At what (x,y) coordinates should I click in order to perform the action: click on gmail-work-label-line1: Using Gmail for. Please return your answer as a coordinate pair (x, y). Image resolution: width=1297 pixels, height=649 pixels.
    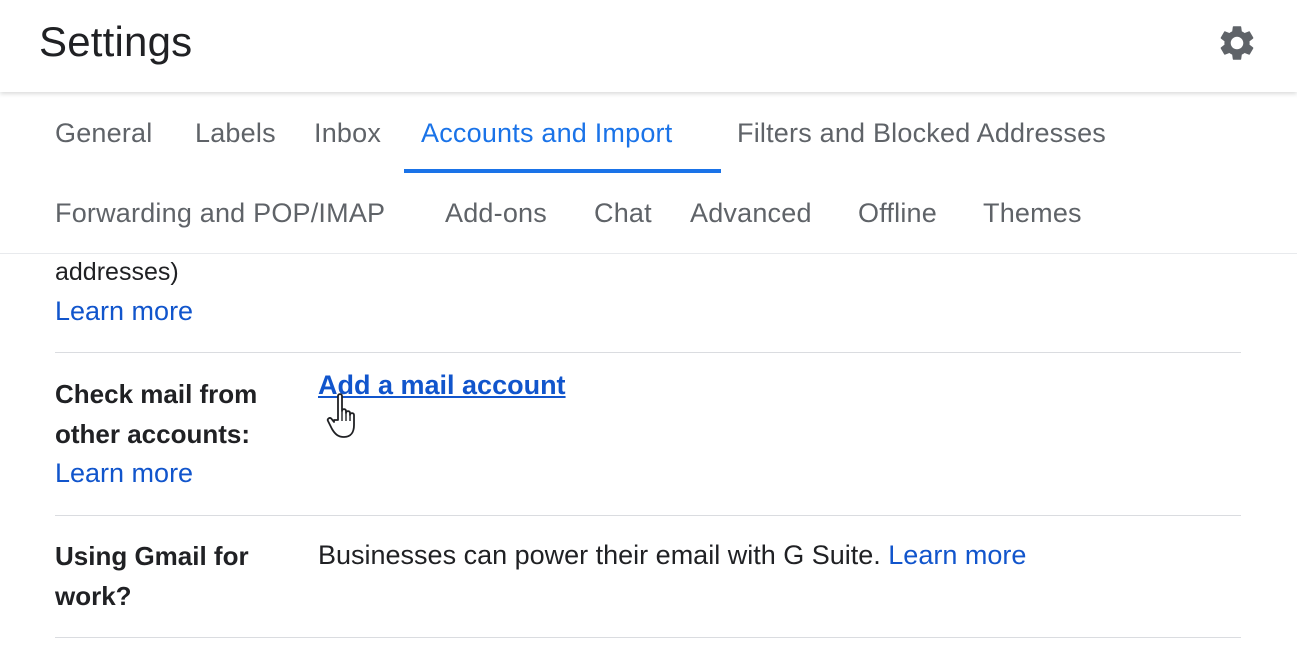
    Looking at the image, I should click on (152, 556).